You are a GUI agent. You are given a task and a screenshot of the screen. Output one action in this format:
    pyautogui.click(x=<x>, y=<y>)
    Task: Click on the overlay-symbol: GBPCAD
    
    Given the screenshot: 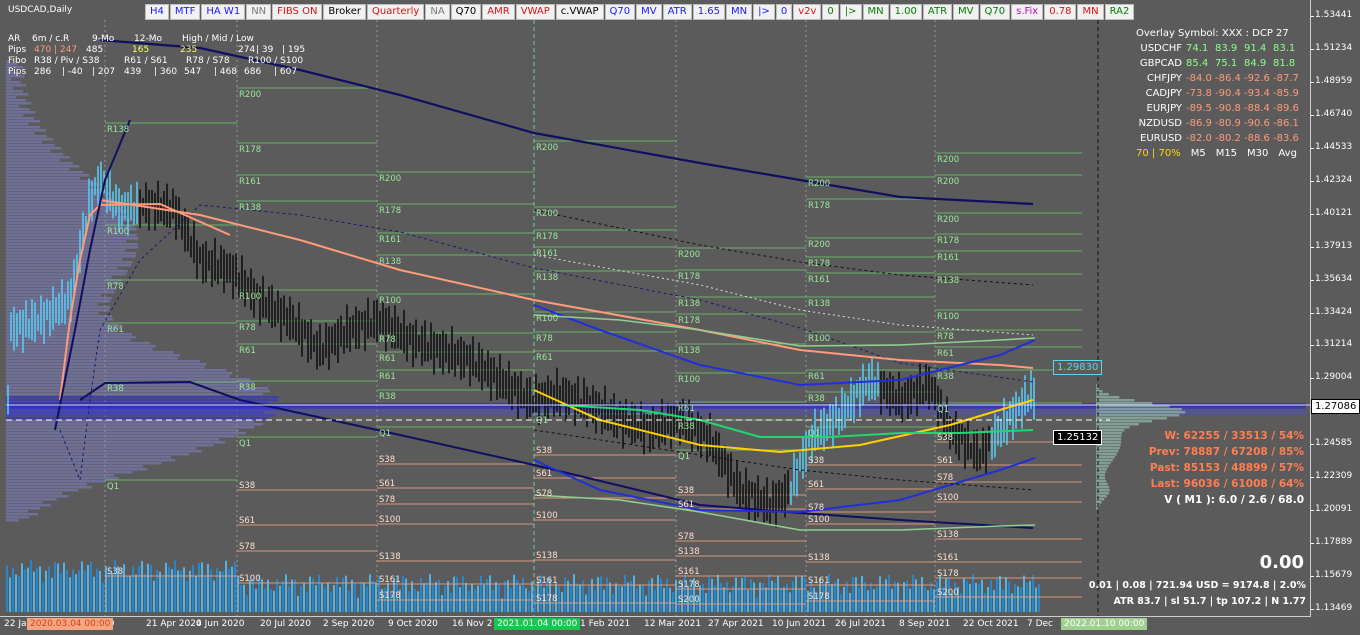 What is the action you would take?
    pyautogui.click(x=1160, y=63)
    